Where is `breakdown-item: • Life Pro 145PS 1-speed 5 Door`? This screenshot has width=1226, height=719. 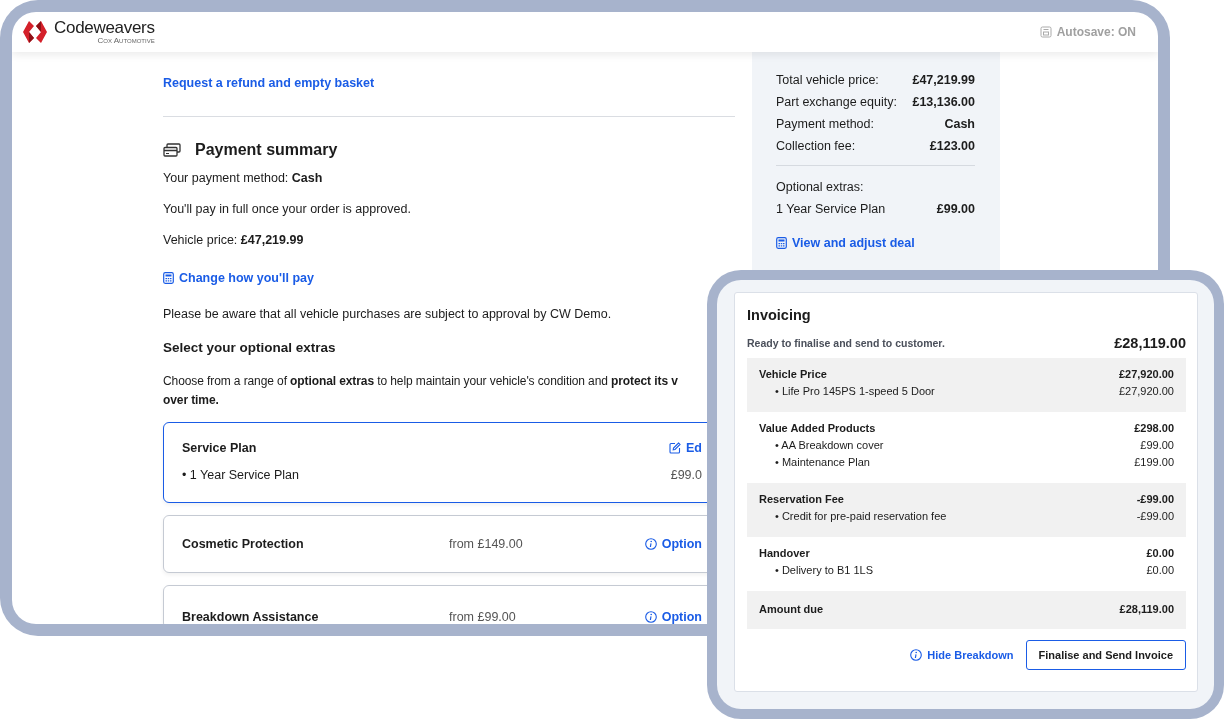
breakdown-item: • Life Pro 145PS 1-speed 5 Door is located at coordinates (855, 391).